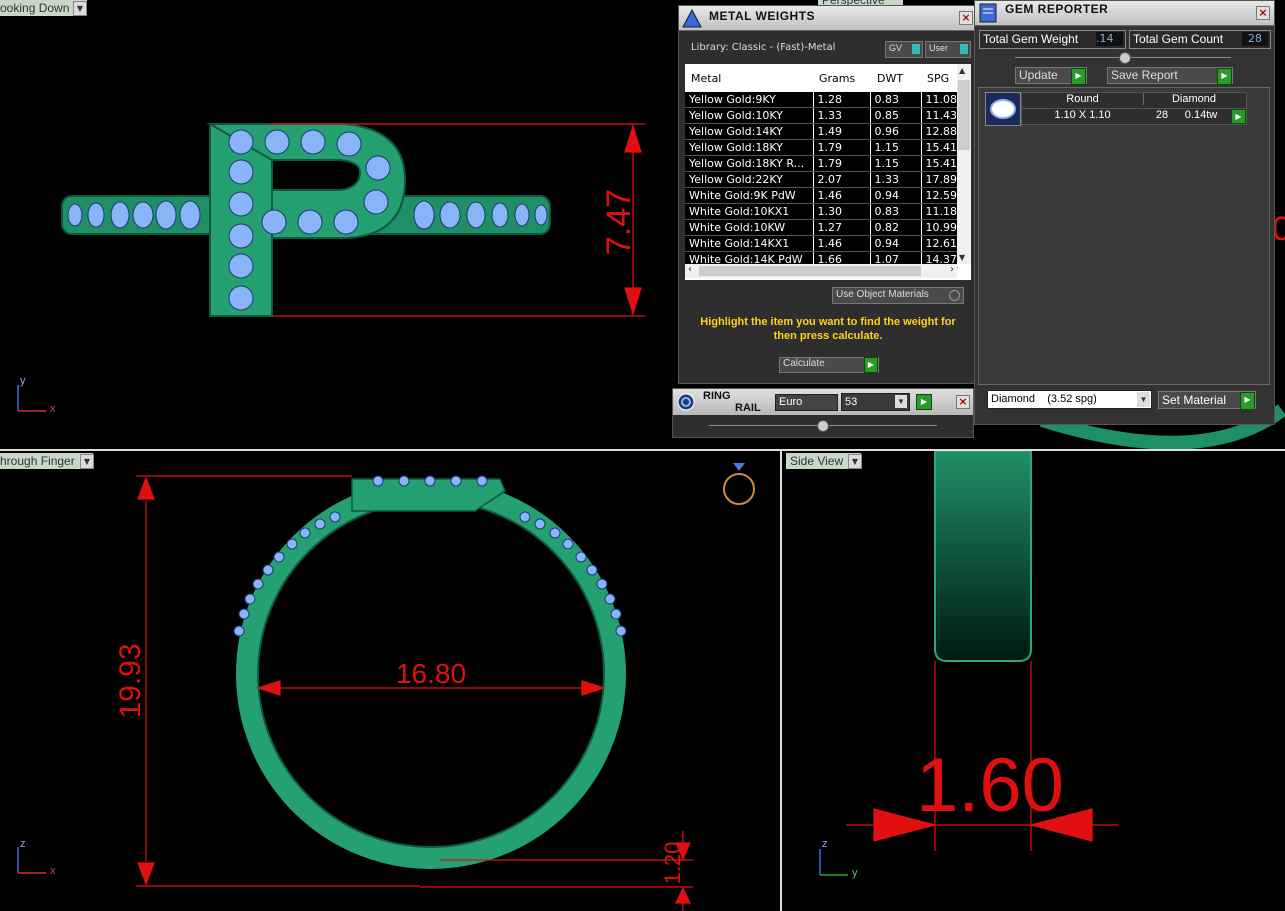 Image resolution: width=1285 pixels, height=911 pixels. I want to click on table-cell: 17.89, so click(939, 179).